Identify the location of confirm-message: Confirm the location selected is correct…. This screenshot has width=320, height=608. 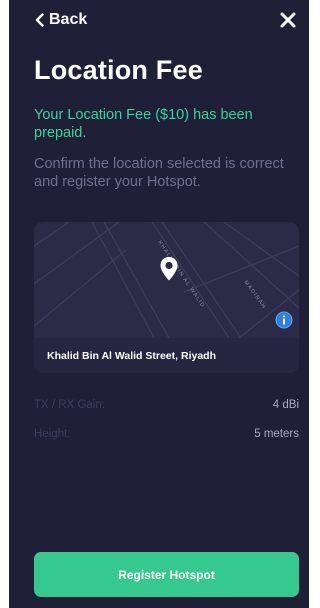
(159, 173).